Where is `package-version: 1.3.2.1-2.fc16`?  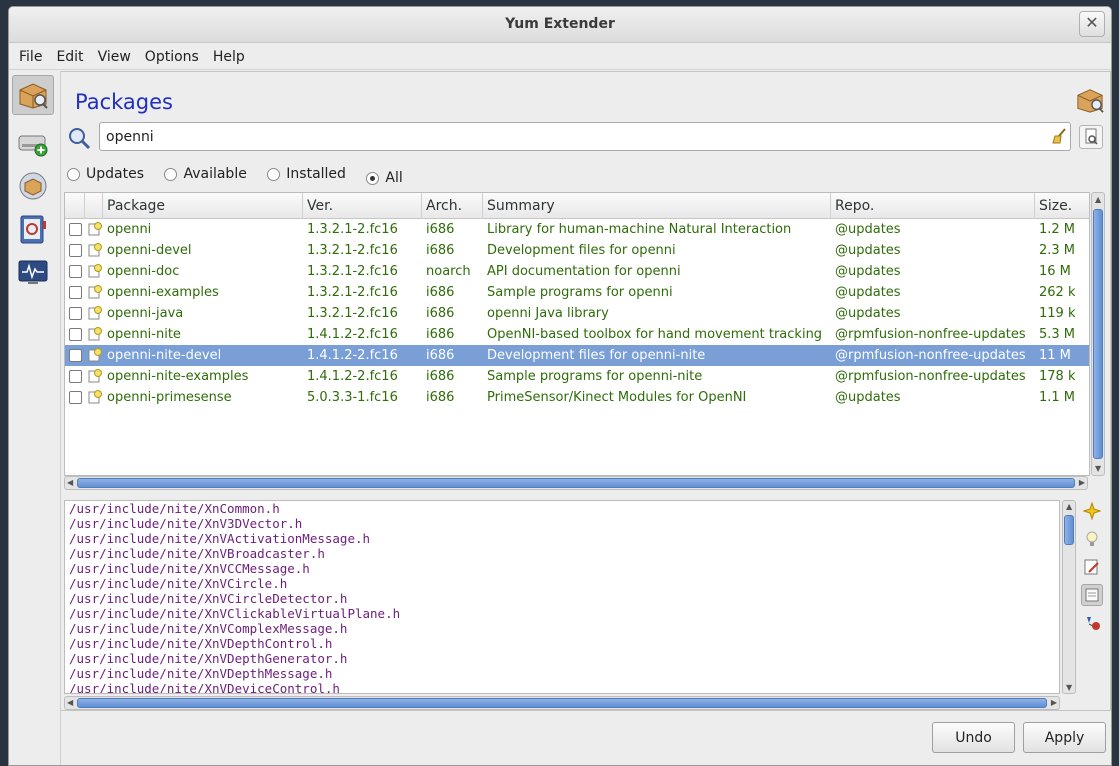
package-version: 1.3.2.1-2.fc16 is located at coordinates (352, 313).